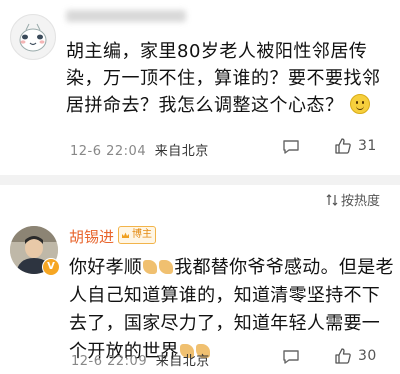 The width and height of the screenshot is (400, 374). I want to click on blogger-badge-label: 博主, so click(142, 234).